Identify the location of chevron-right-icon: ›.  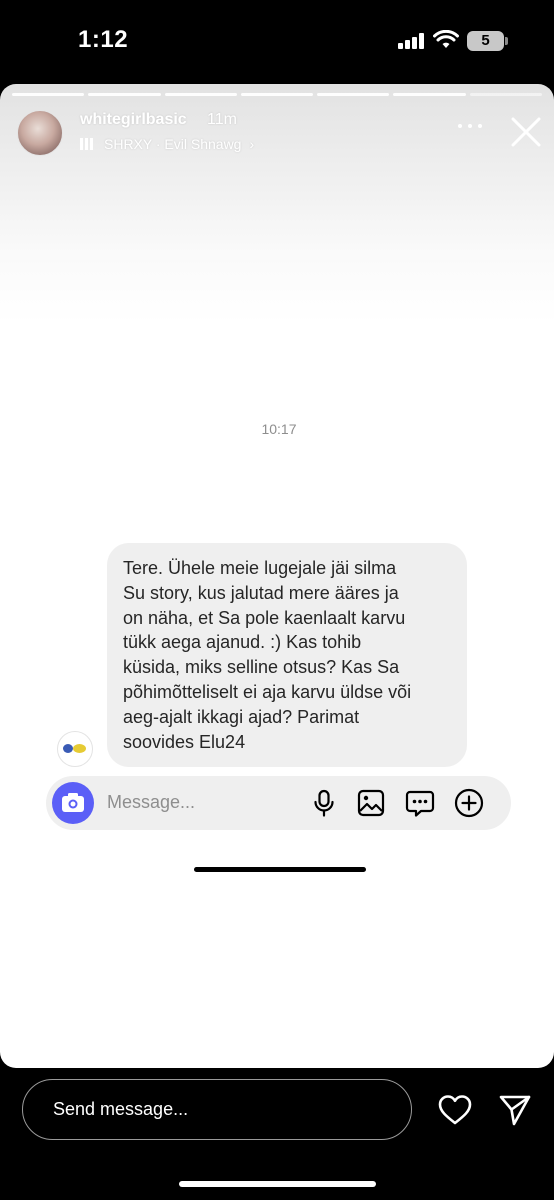
(252, 144).